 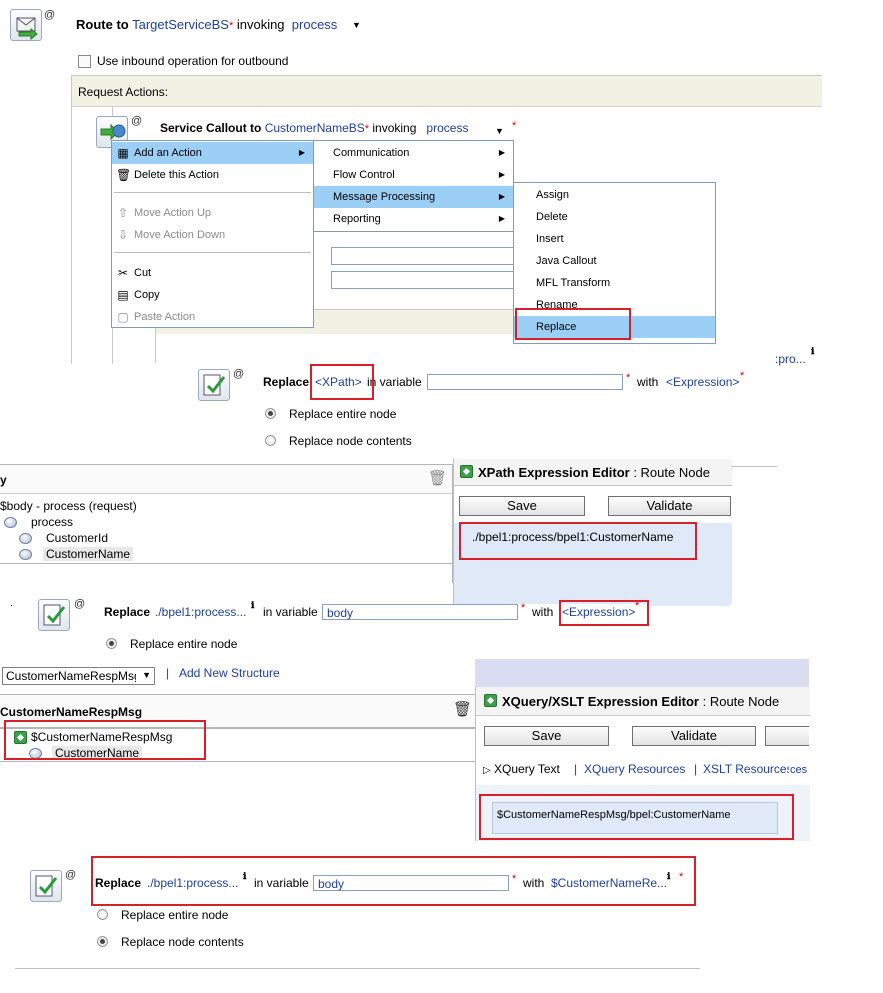 I want to click on menu-move-up: ⇧ Move Action Up, so click(x=212, y=213).